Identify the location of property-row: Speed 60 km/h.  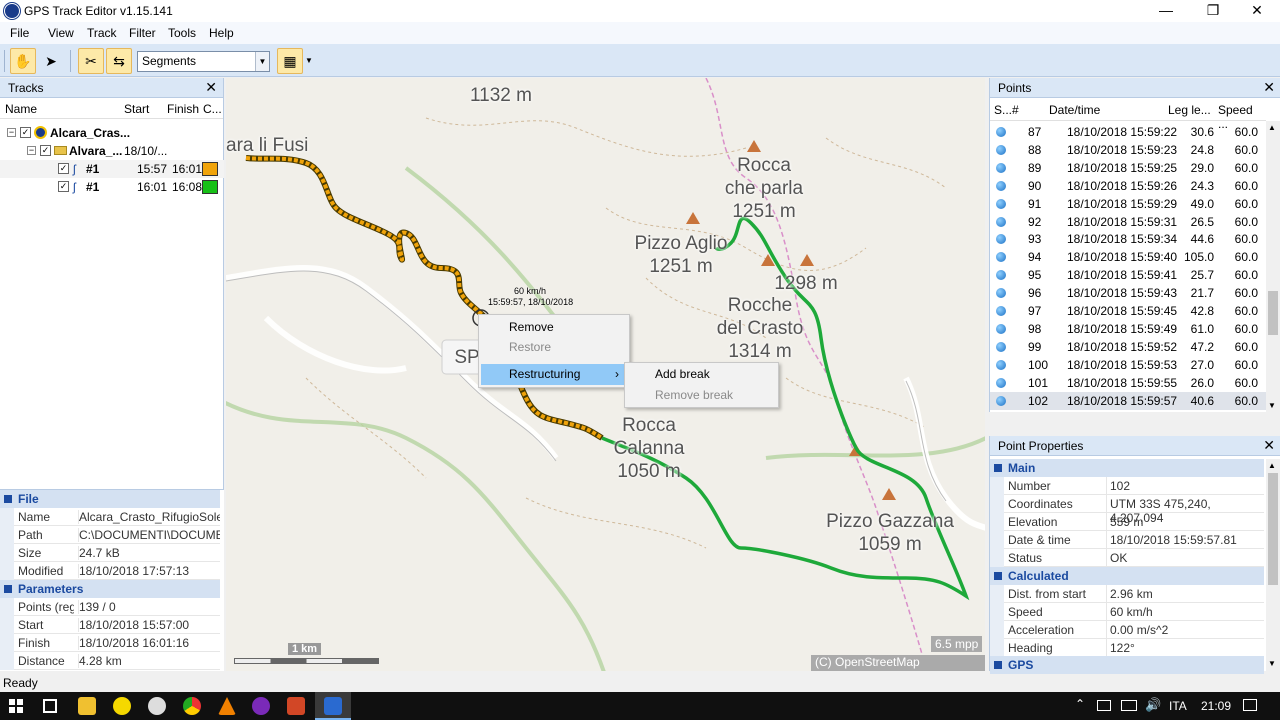
(1127, 612).